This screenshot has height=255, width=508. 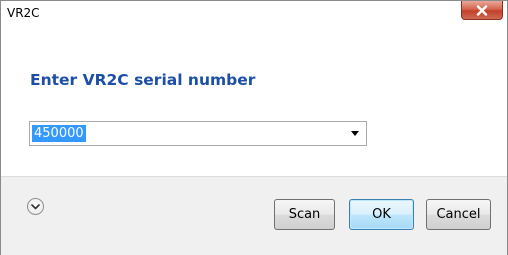 I want to click on scan-button: Scan, so click(x=304, y=214).